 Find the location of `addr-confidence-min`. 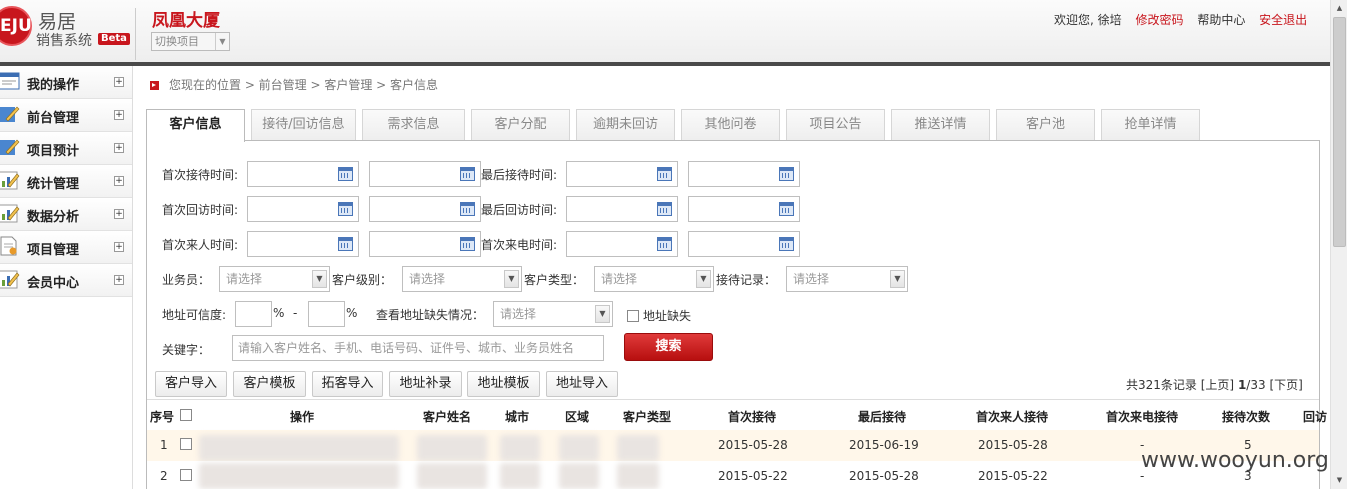

addr-confidence-min is located at coordinates (253, 314).